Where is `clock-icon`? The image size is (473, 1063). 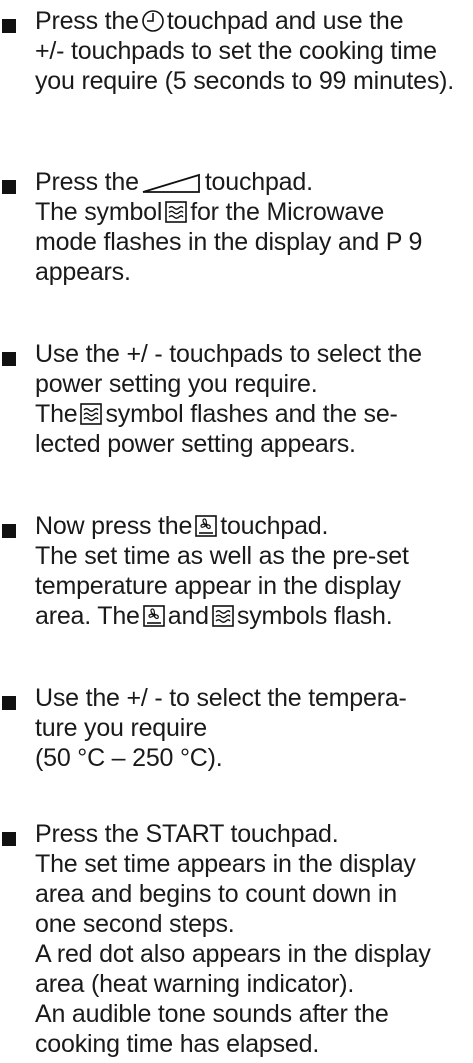 clock-icon is located at coordinates (153, 21).